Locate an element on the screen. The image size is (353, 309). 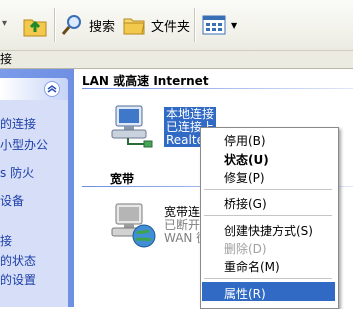
collapse-button is located at coordinates (52, 89).